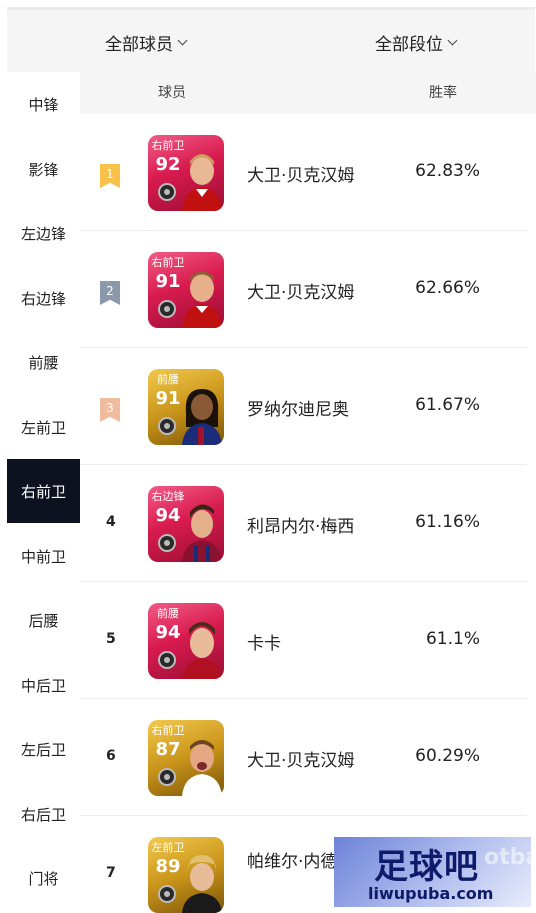 This screenshot has height=913, width=536. I want to click on sidebar-item-label: 影锋, so click(43, 169).